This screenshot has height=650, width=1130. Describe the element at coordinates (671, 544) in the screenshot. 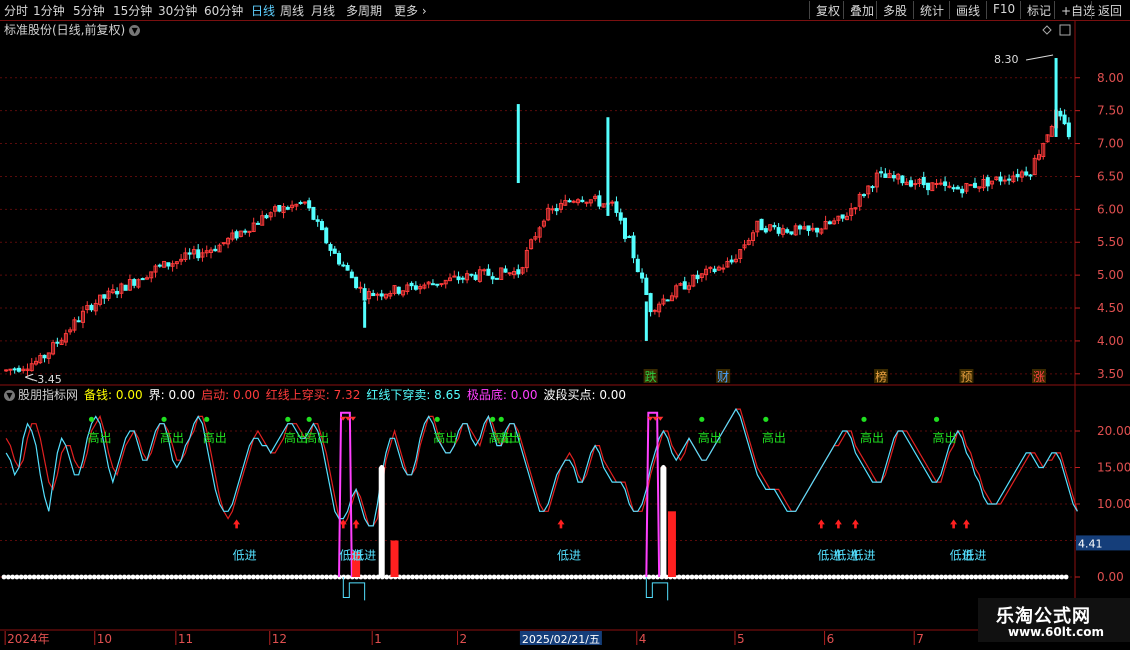

I see `red-block` at that location.